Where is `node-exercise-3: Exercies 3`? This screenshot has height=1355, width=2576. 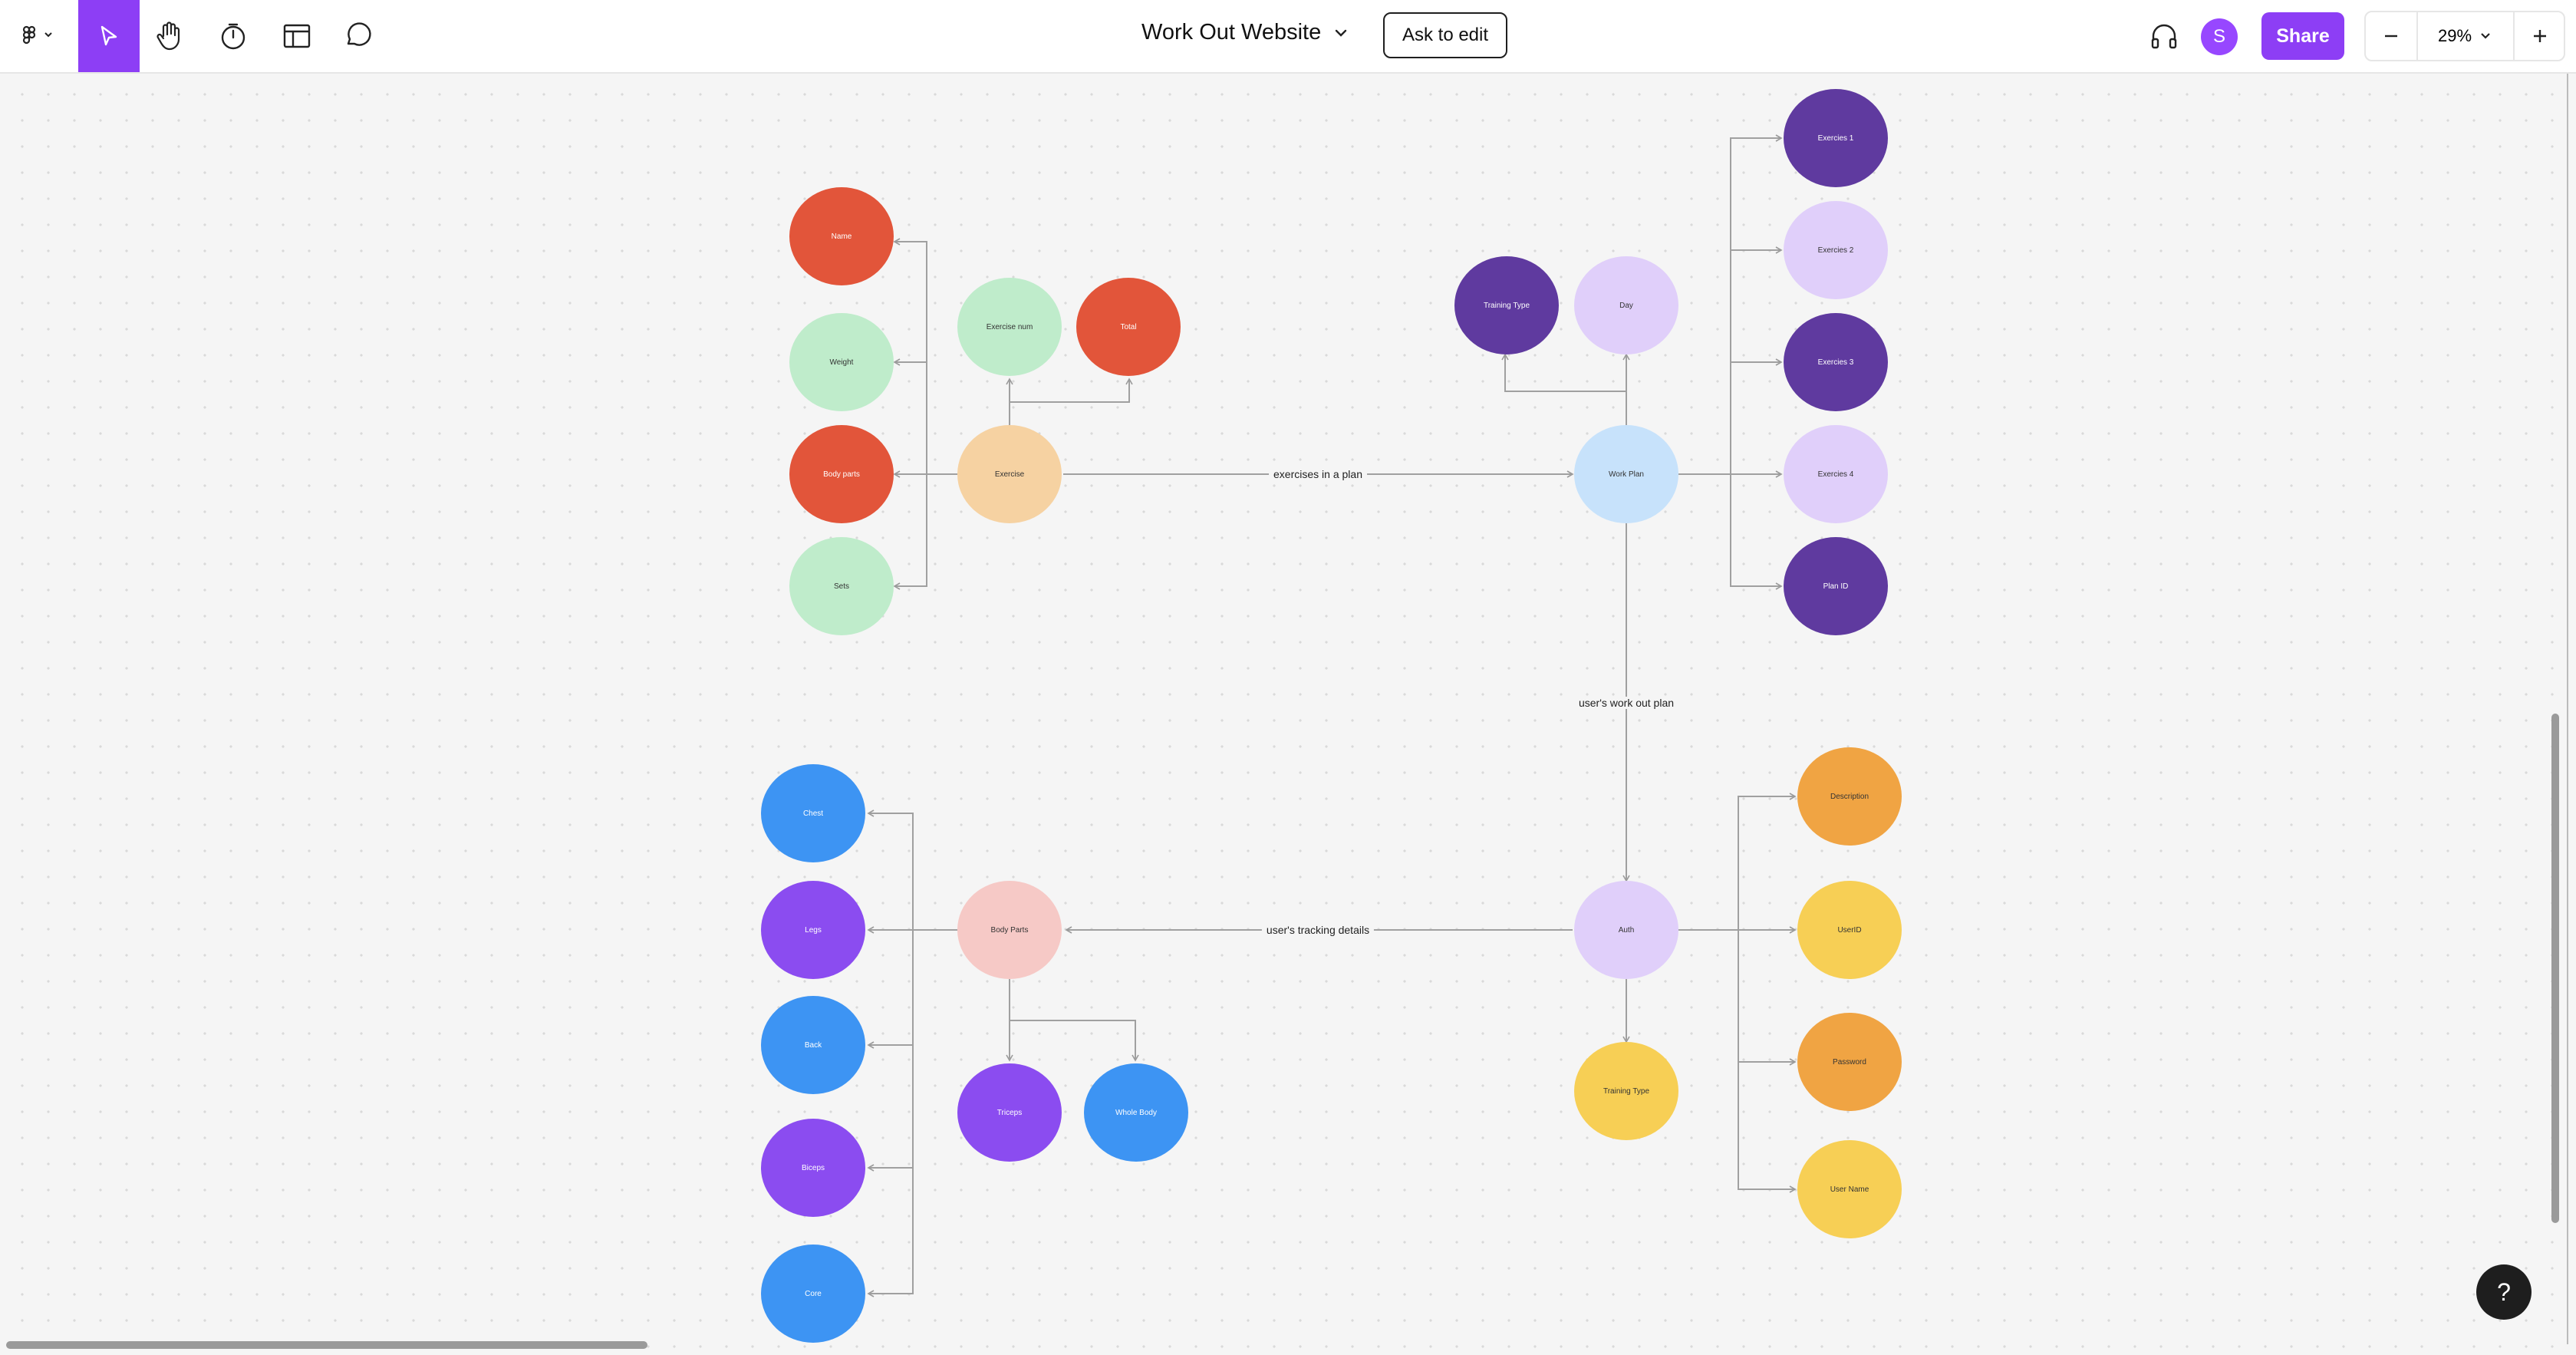 node-exercise-3: Exercies 3 is located at coordinates (1836, 362).